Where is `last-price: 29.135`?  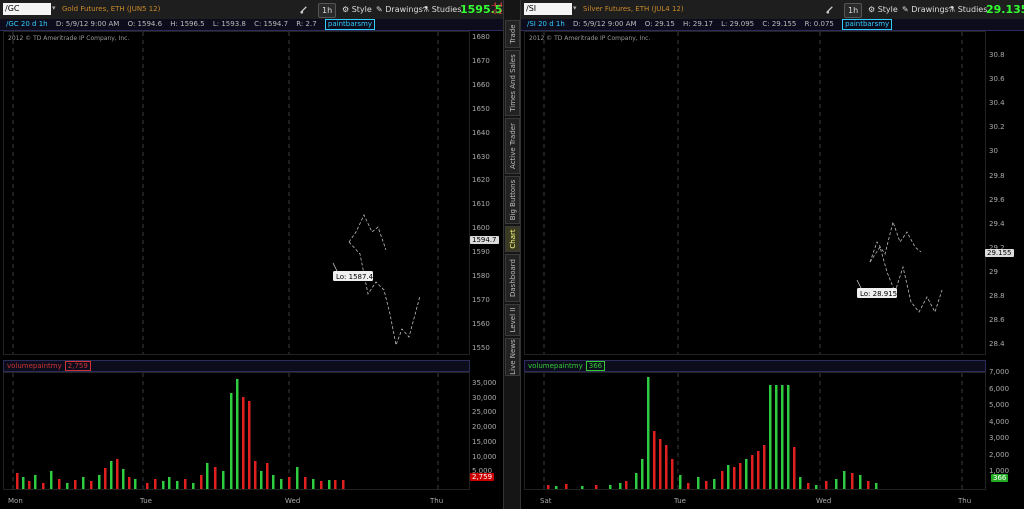 last-price: 29.135 is located at coordinates (1005, 9).